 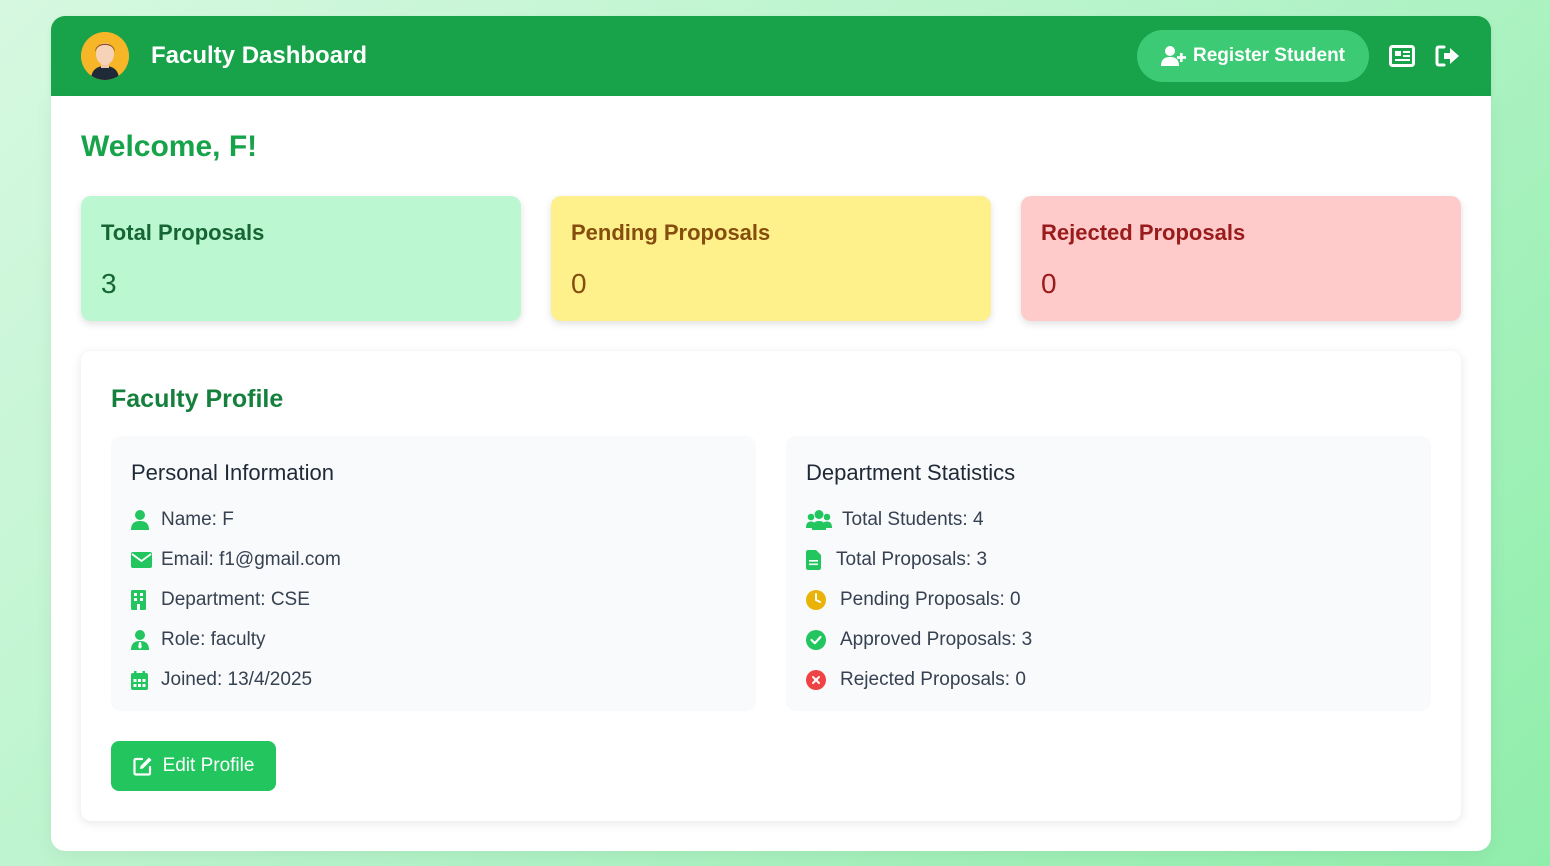 I want to click on approved-proposals-text: Approved Proposals: 3, so click(x=936, y=639).